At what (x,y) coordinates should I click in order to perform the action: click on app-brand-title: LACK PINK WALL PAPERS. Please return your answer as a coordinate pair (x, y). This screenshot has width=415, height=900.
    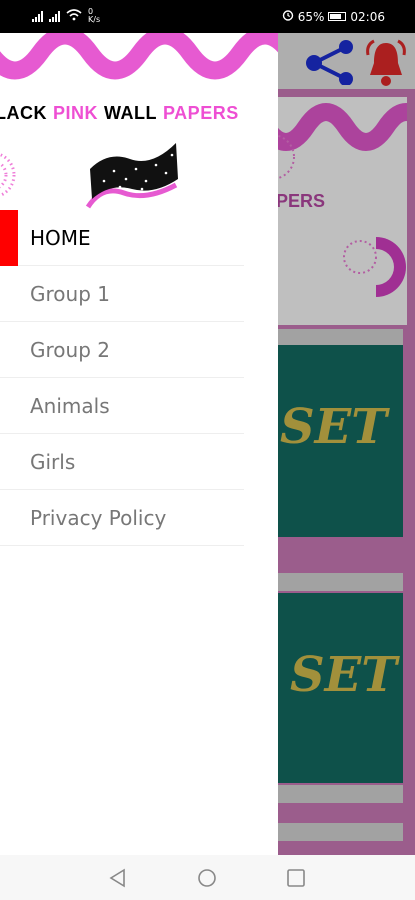
    Looking at the image, I should click on (139, 113).